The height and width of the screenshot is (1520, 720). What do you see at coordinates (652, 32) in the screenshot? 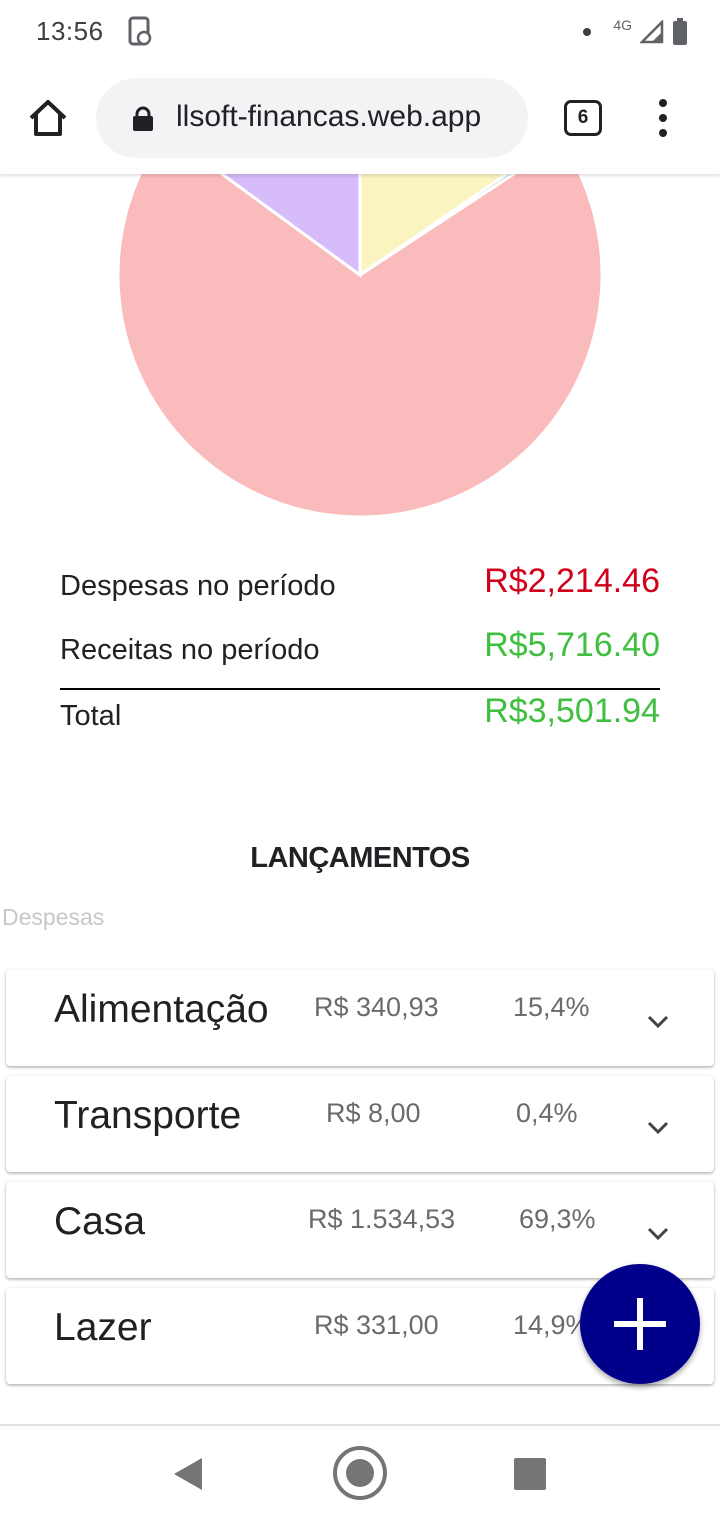
I see `signal-icon` at bounding box center [652, 32].